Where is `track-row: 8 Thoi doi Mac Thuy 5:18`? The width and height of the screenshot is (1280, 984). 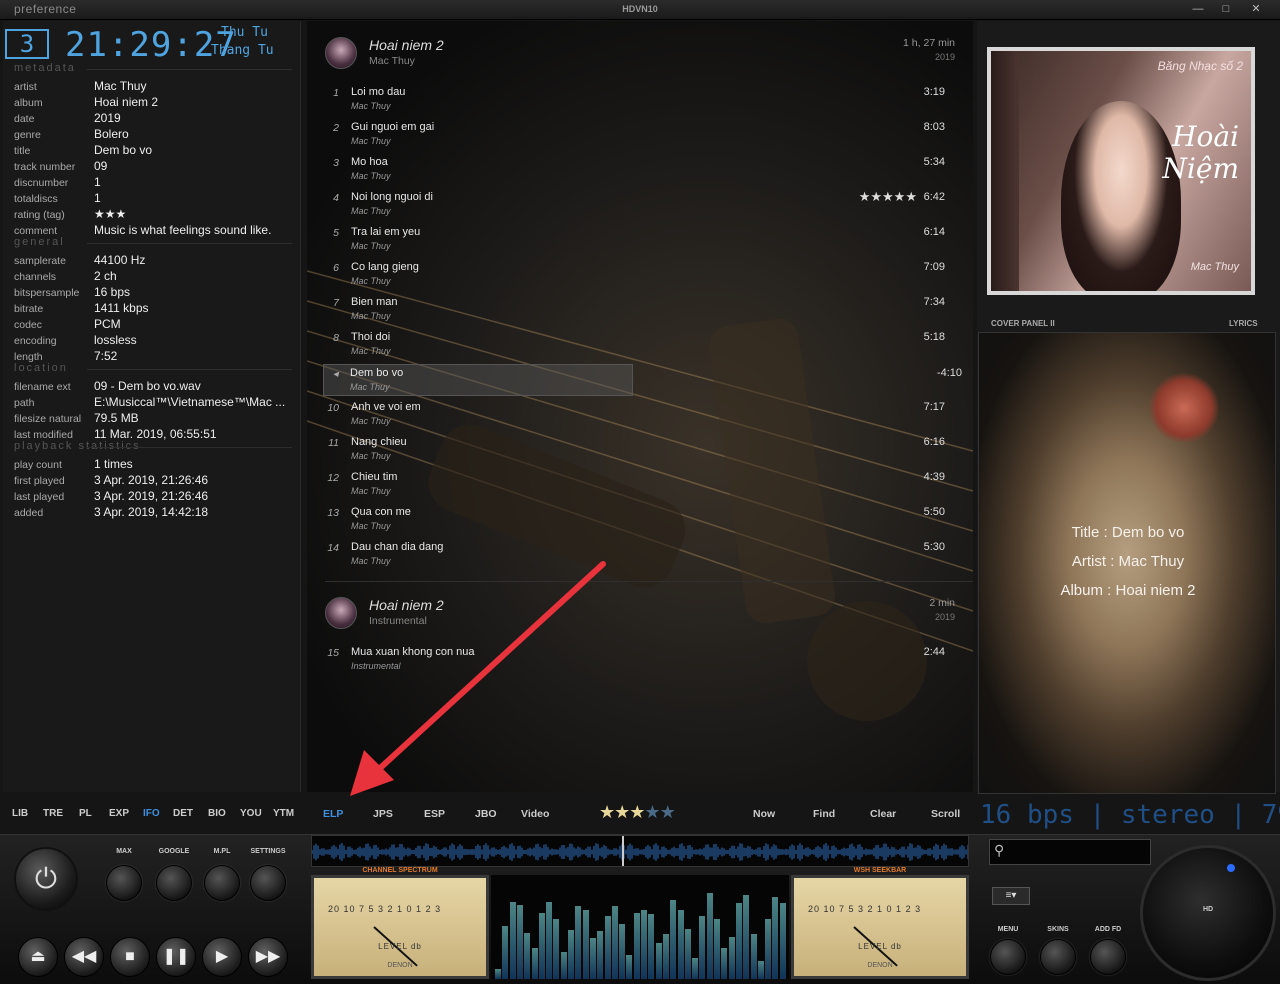
track-row: 8 Thoi doi Mac Thuy 5:18 is located at coordinates (645, 345).